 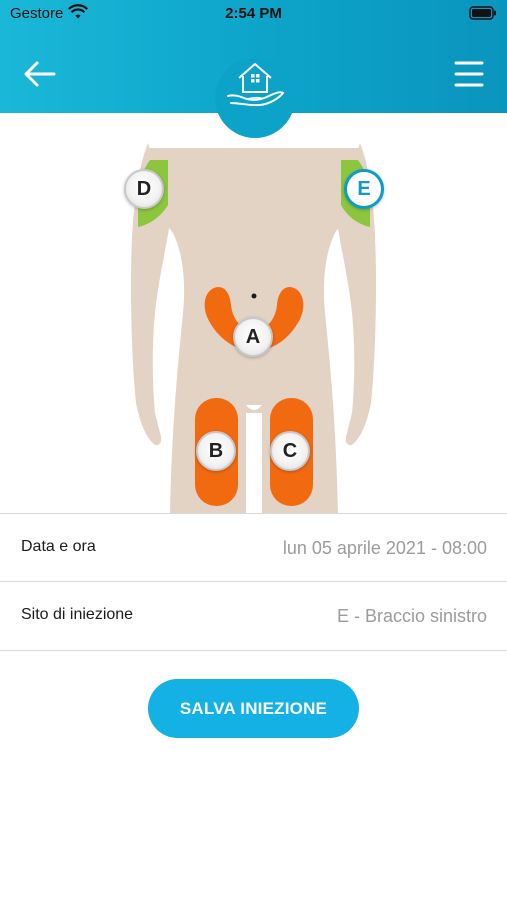 What do you see at coordinates (253, 708) in the screenshot?
I see `save-injection-button: SALVA INIEZIONE` at bounding box center [253, 708].